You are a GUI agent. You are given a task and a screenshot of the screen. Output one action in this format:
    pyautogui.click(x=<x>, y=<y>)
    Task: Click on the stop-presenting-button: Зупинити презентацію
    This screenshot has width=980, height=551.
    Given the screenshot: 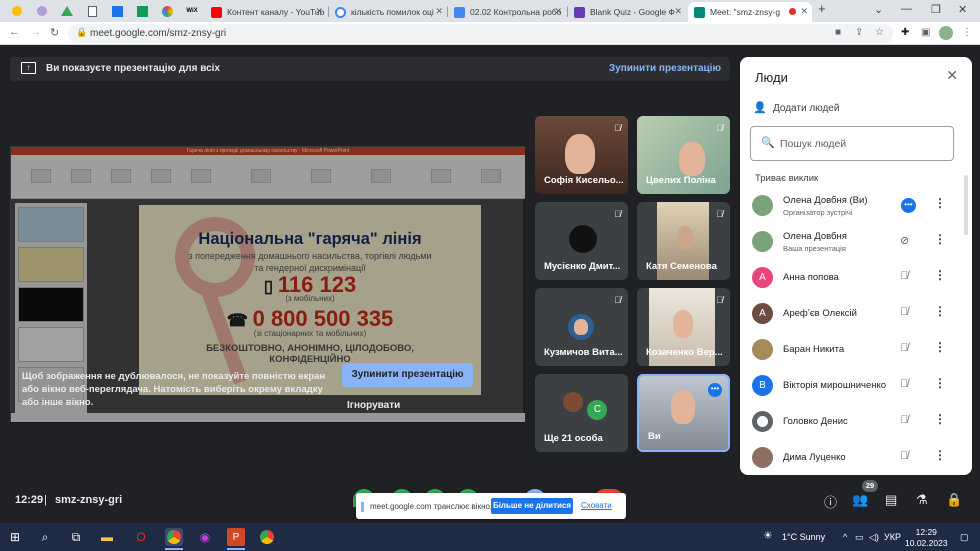 What is the action you would take?
    pyautogui.click(x=407, y=375)
    